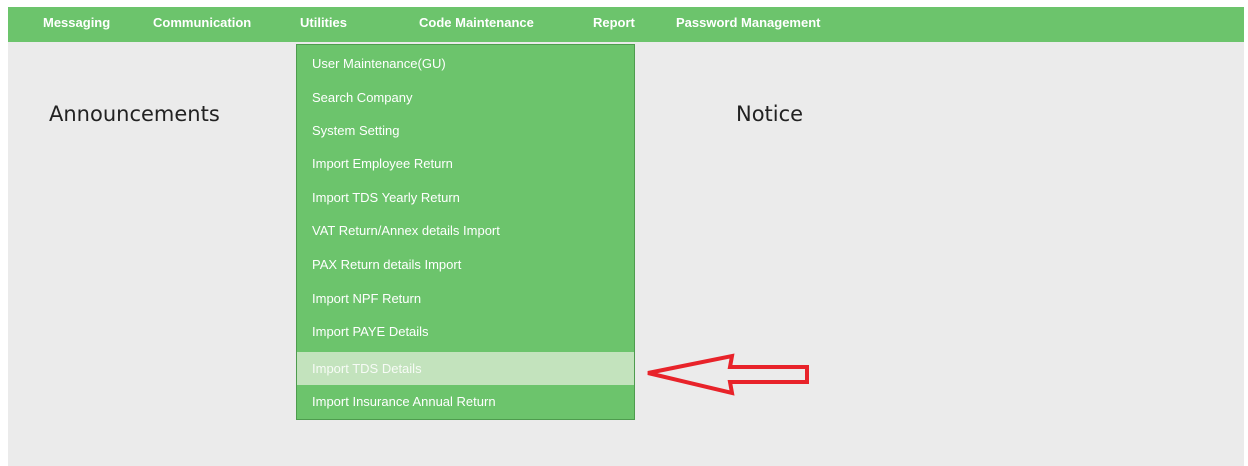 The height and width of the screenshot is (466, 1248). What do you see at coordinates (465, 264) in the screenshot?
I see `menu-item-pax-return-import: PAX Return details Import` at bounding box center [465, 264].